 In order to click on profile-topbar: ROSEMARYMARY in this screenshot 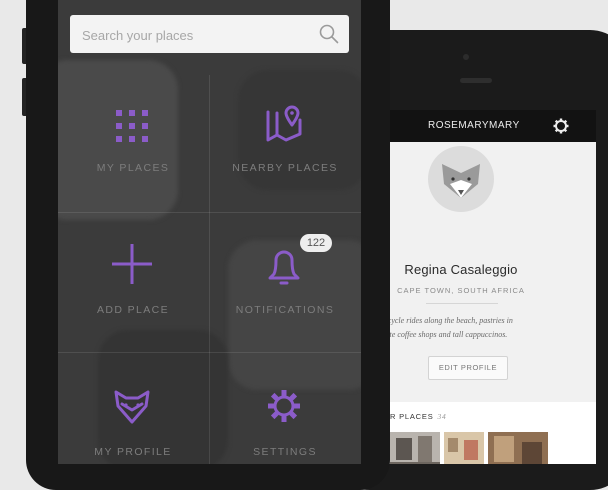, I will do `click(486, 126)`.